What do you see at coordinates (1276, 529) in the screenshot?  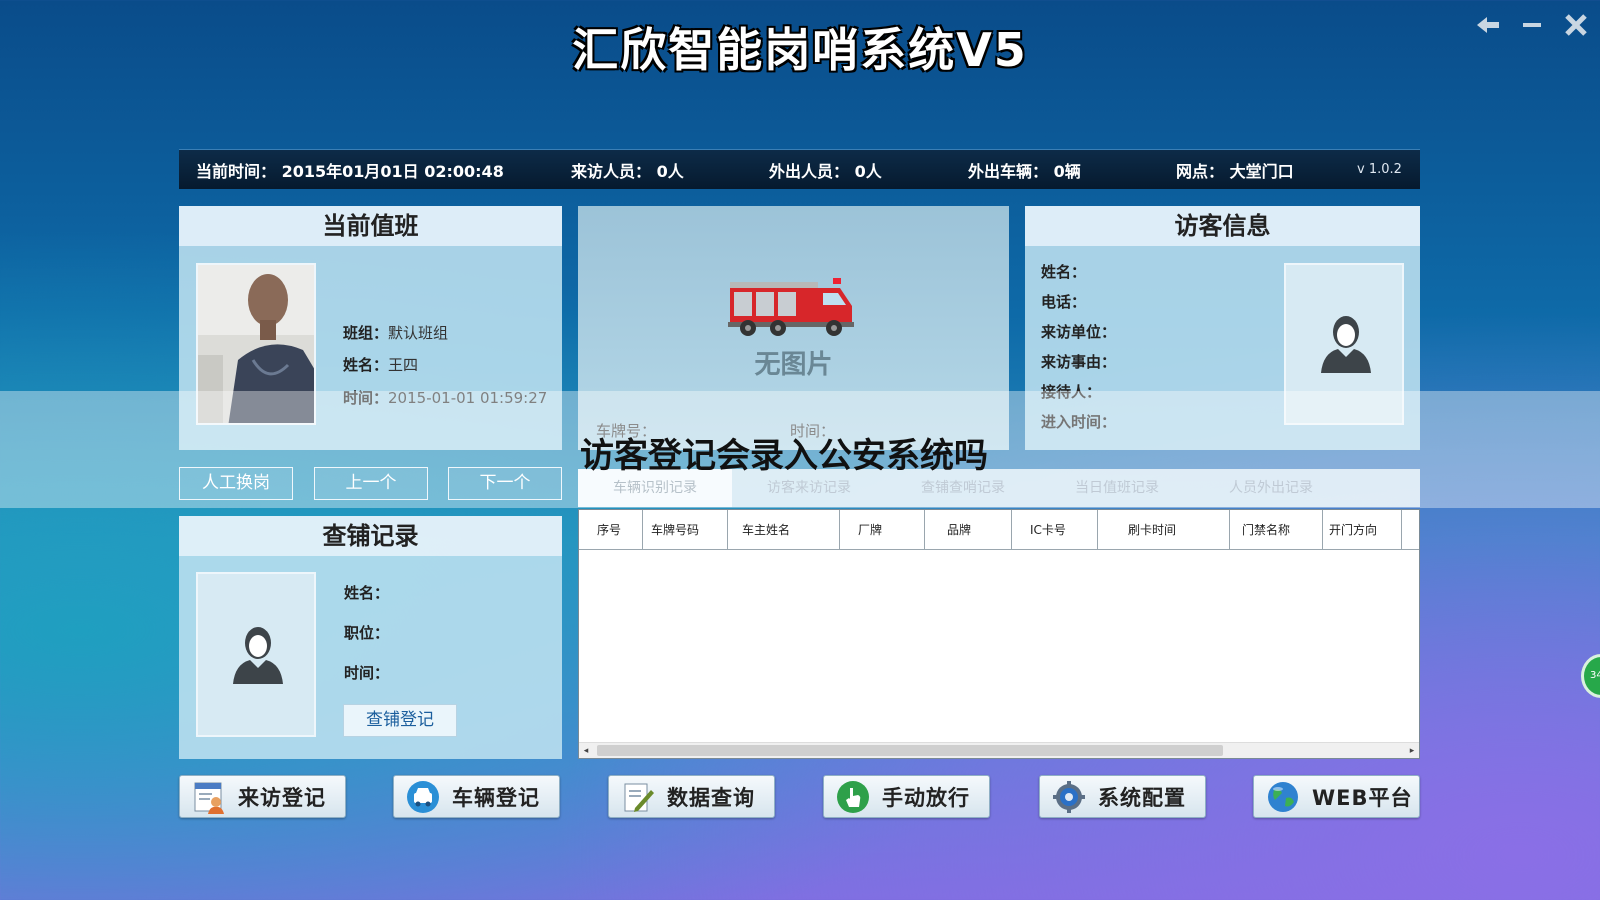 I see `col-gate-name: 门禁名称` at bounding box center [1276, 529].